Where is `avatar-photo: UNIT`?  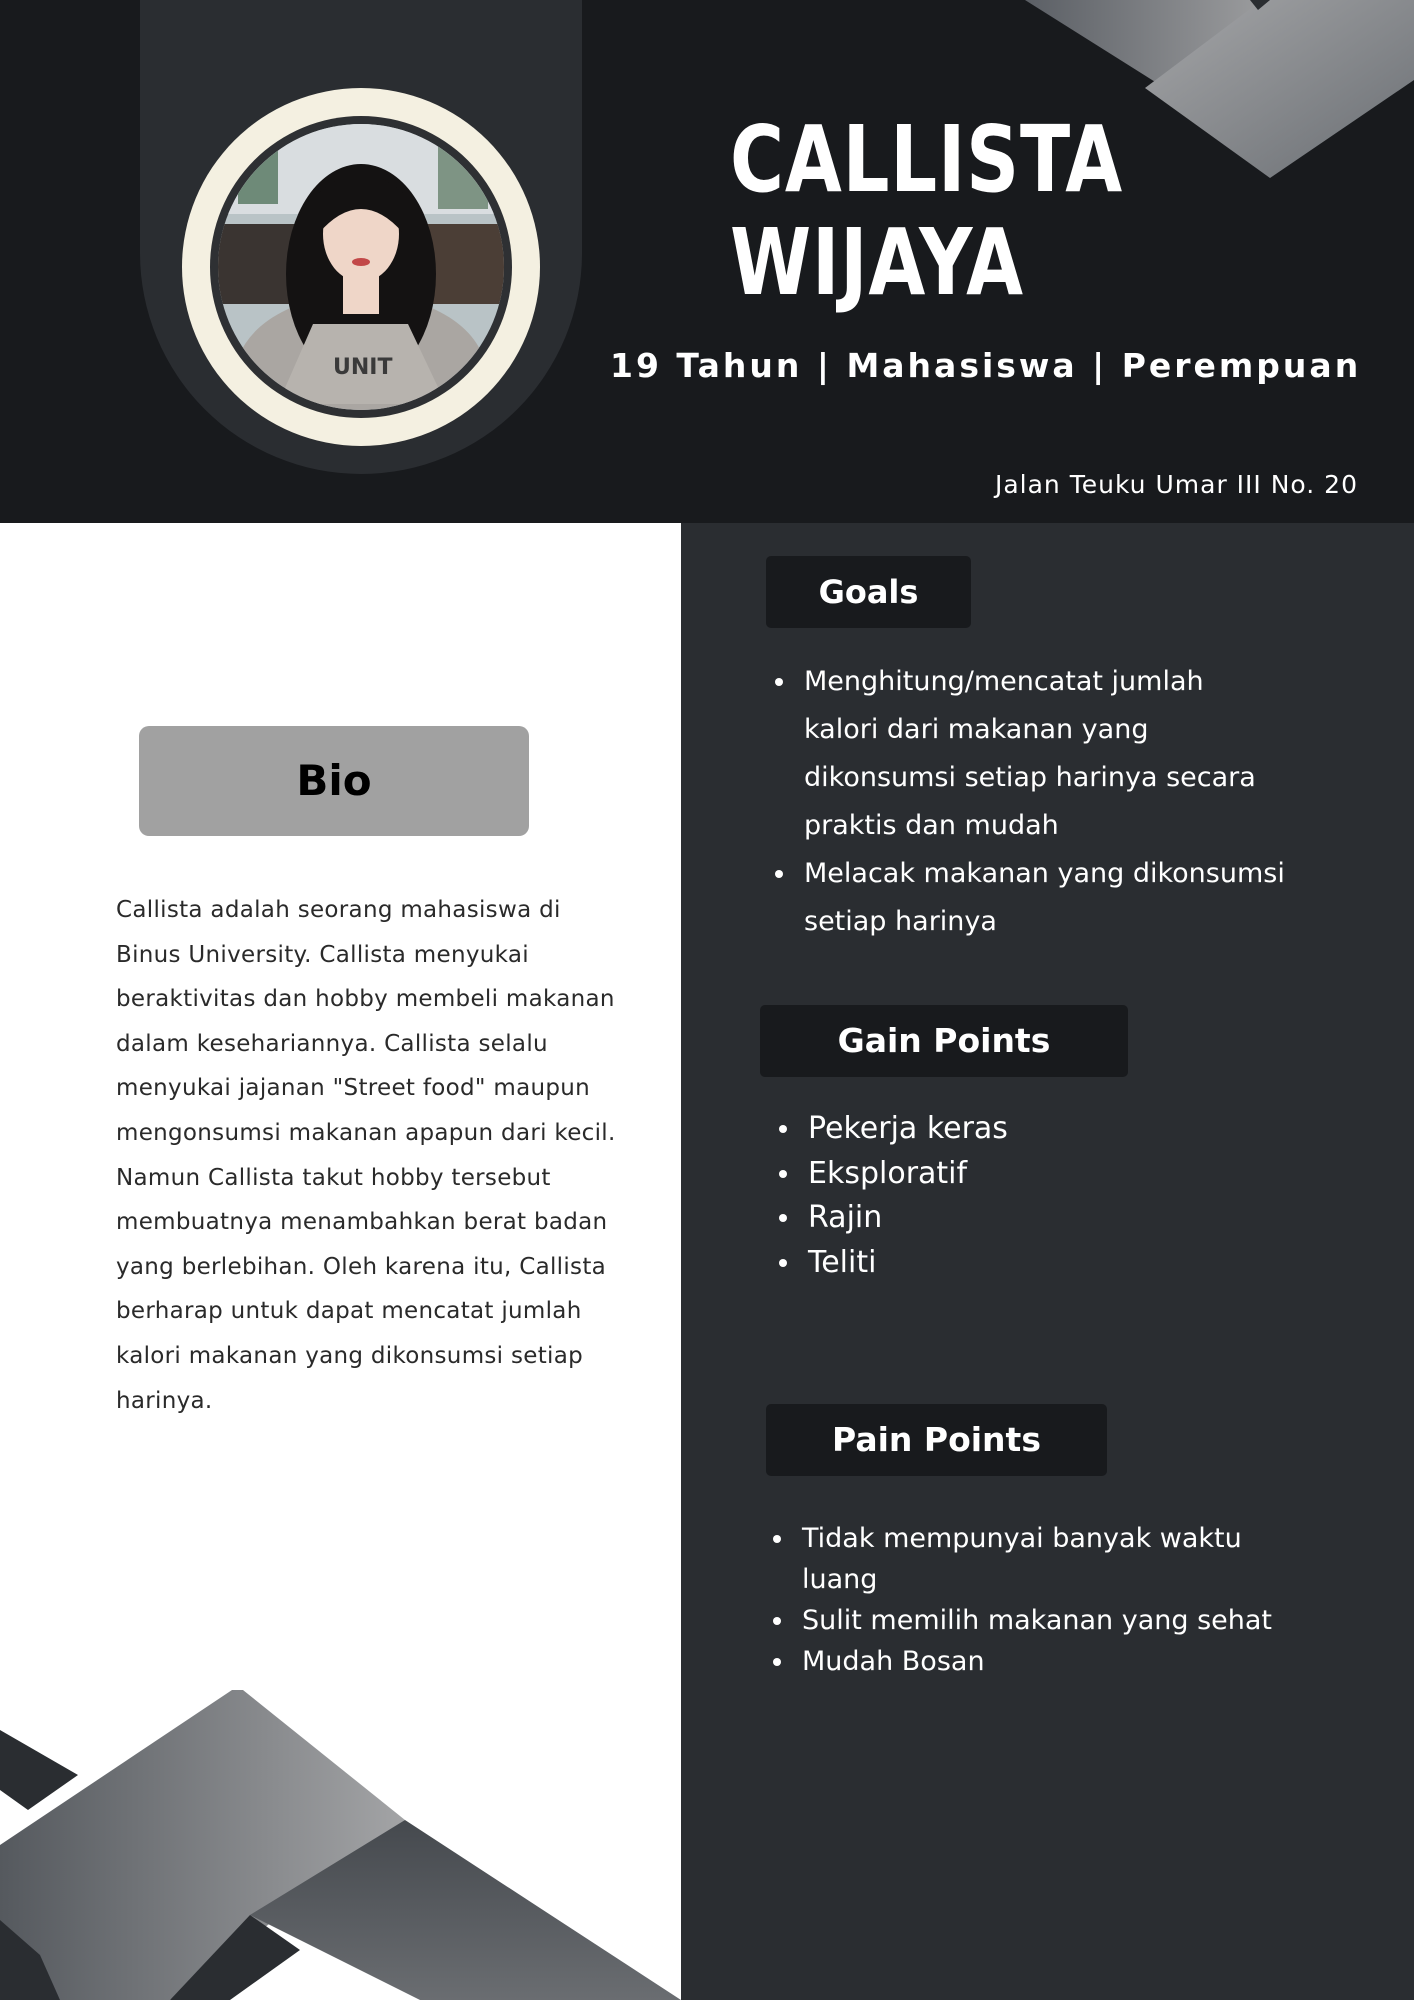
avatar-photo: UNIT is located at coordinates (361, 267).